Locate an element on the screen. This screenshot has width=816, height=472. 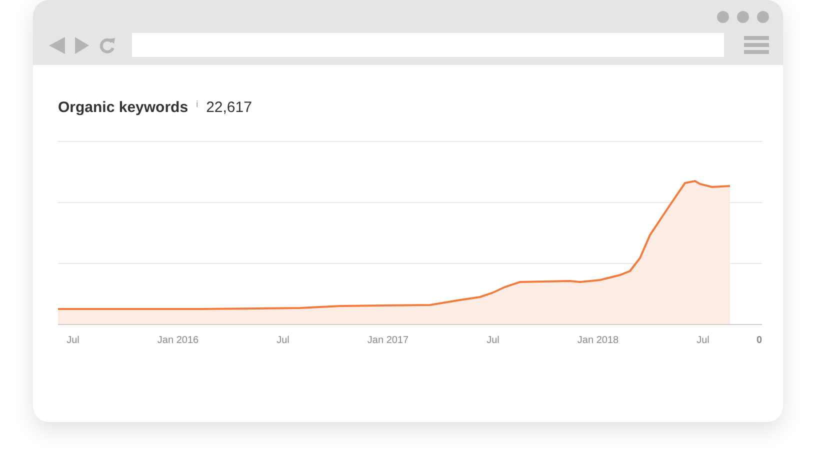
axis-label: 0 is located at coordinates (759, 340).